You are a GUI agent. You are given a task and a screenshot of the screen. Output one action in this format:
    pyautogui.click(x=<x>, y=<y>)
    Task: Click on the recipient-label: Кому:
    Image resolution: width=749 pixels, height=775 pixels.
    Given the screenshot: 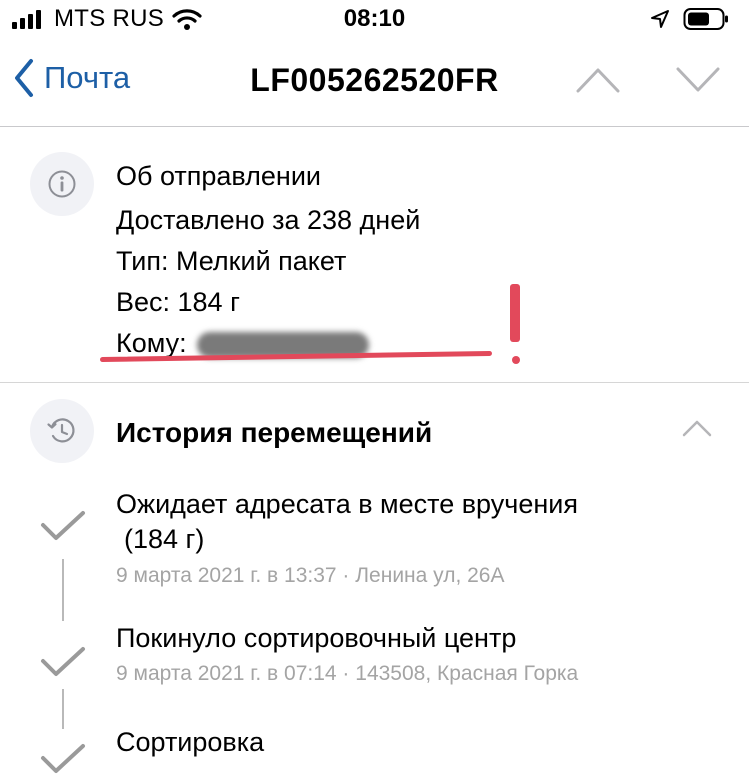 What is the action you would take?
    pyautogui.click(x=151, y=343)
    